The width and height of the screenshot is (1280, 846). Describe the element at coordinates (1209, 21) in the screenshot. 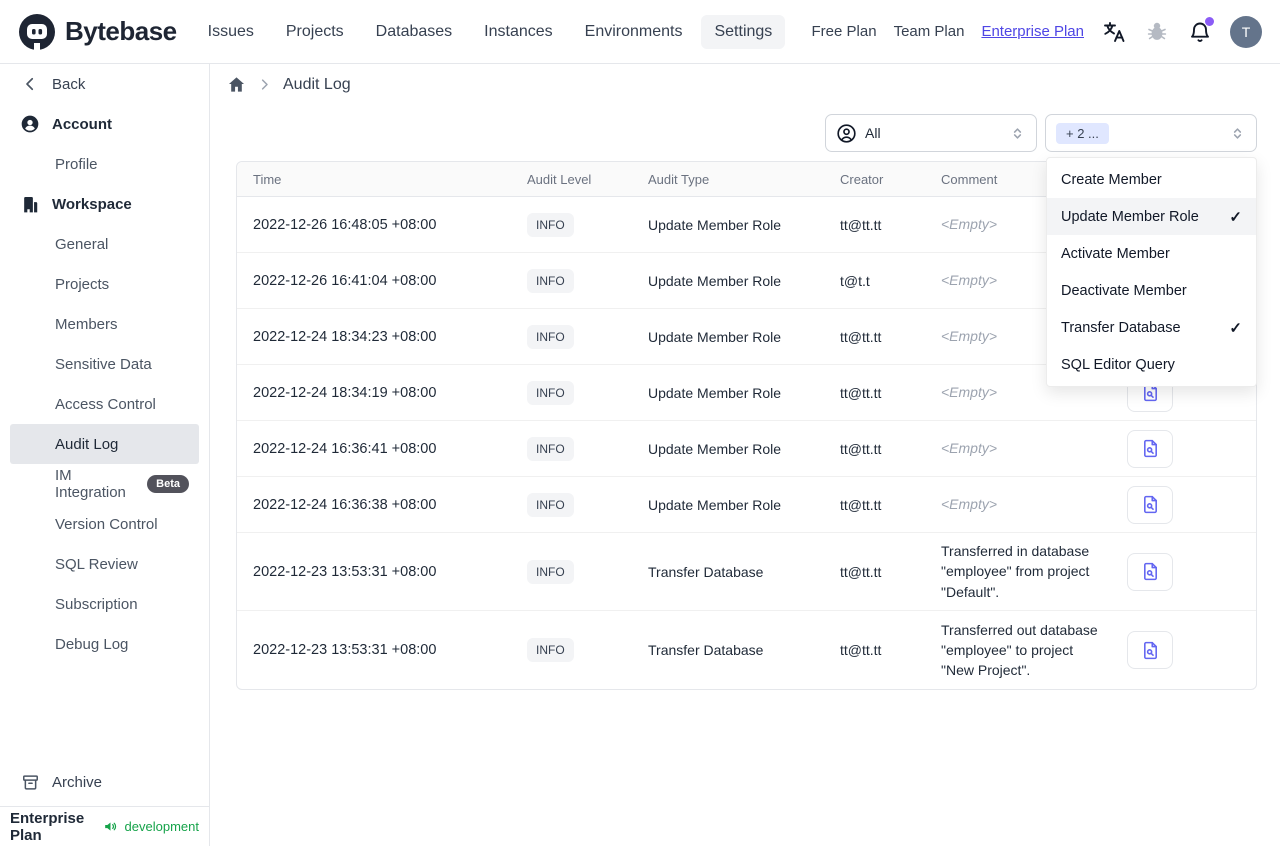

I see `notification-dot` at that location.